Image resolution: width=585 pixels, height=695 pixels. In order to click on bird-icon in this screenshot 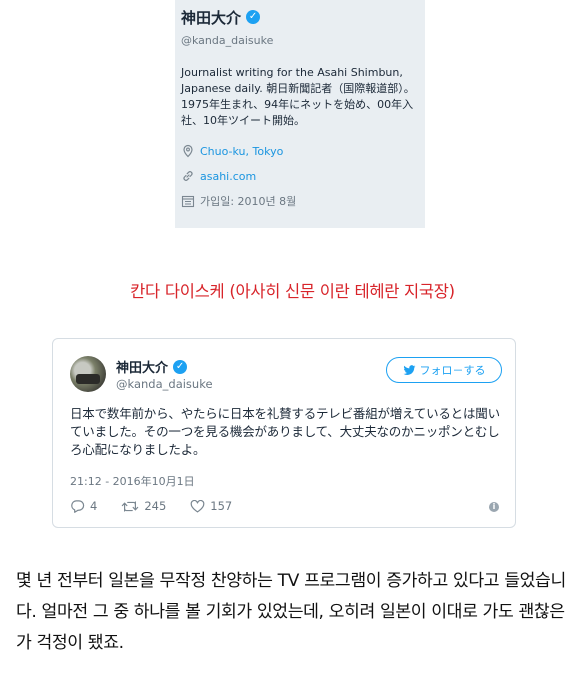, I will do `click(409, 369)`.